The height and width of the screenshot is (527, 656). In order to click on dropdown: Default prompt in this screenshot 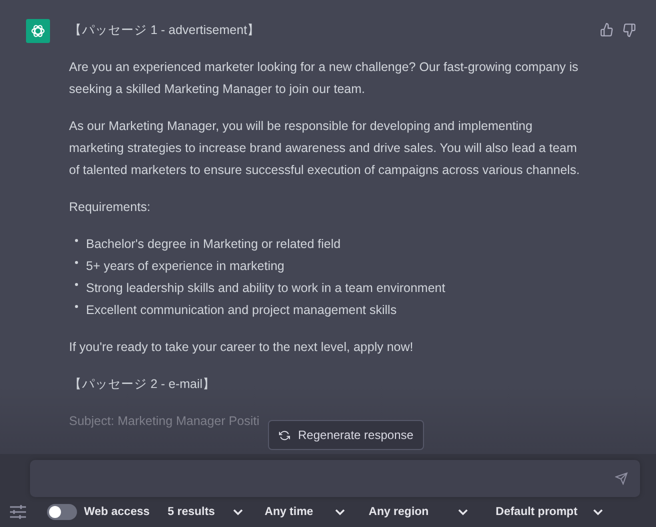, I will do `click(549, 512)`.